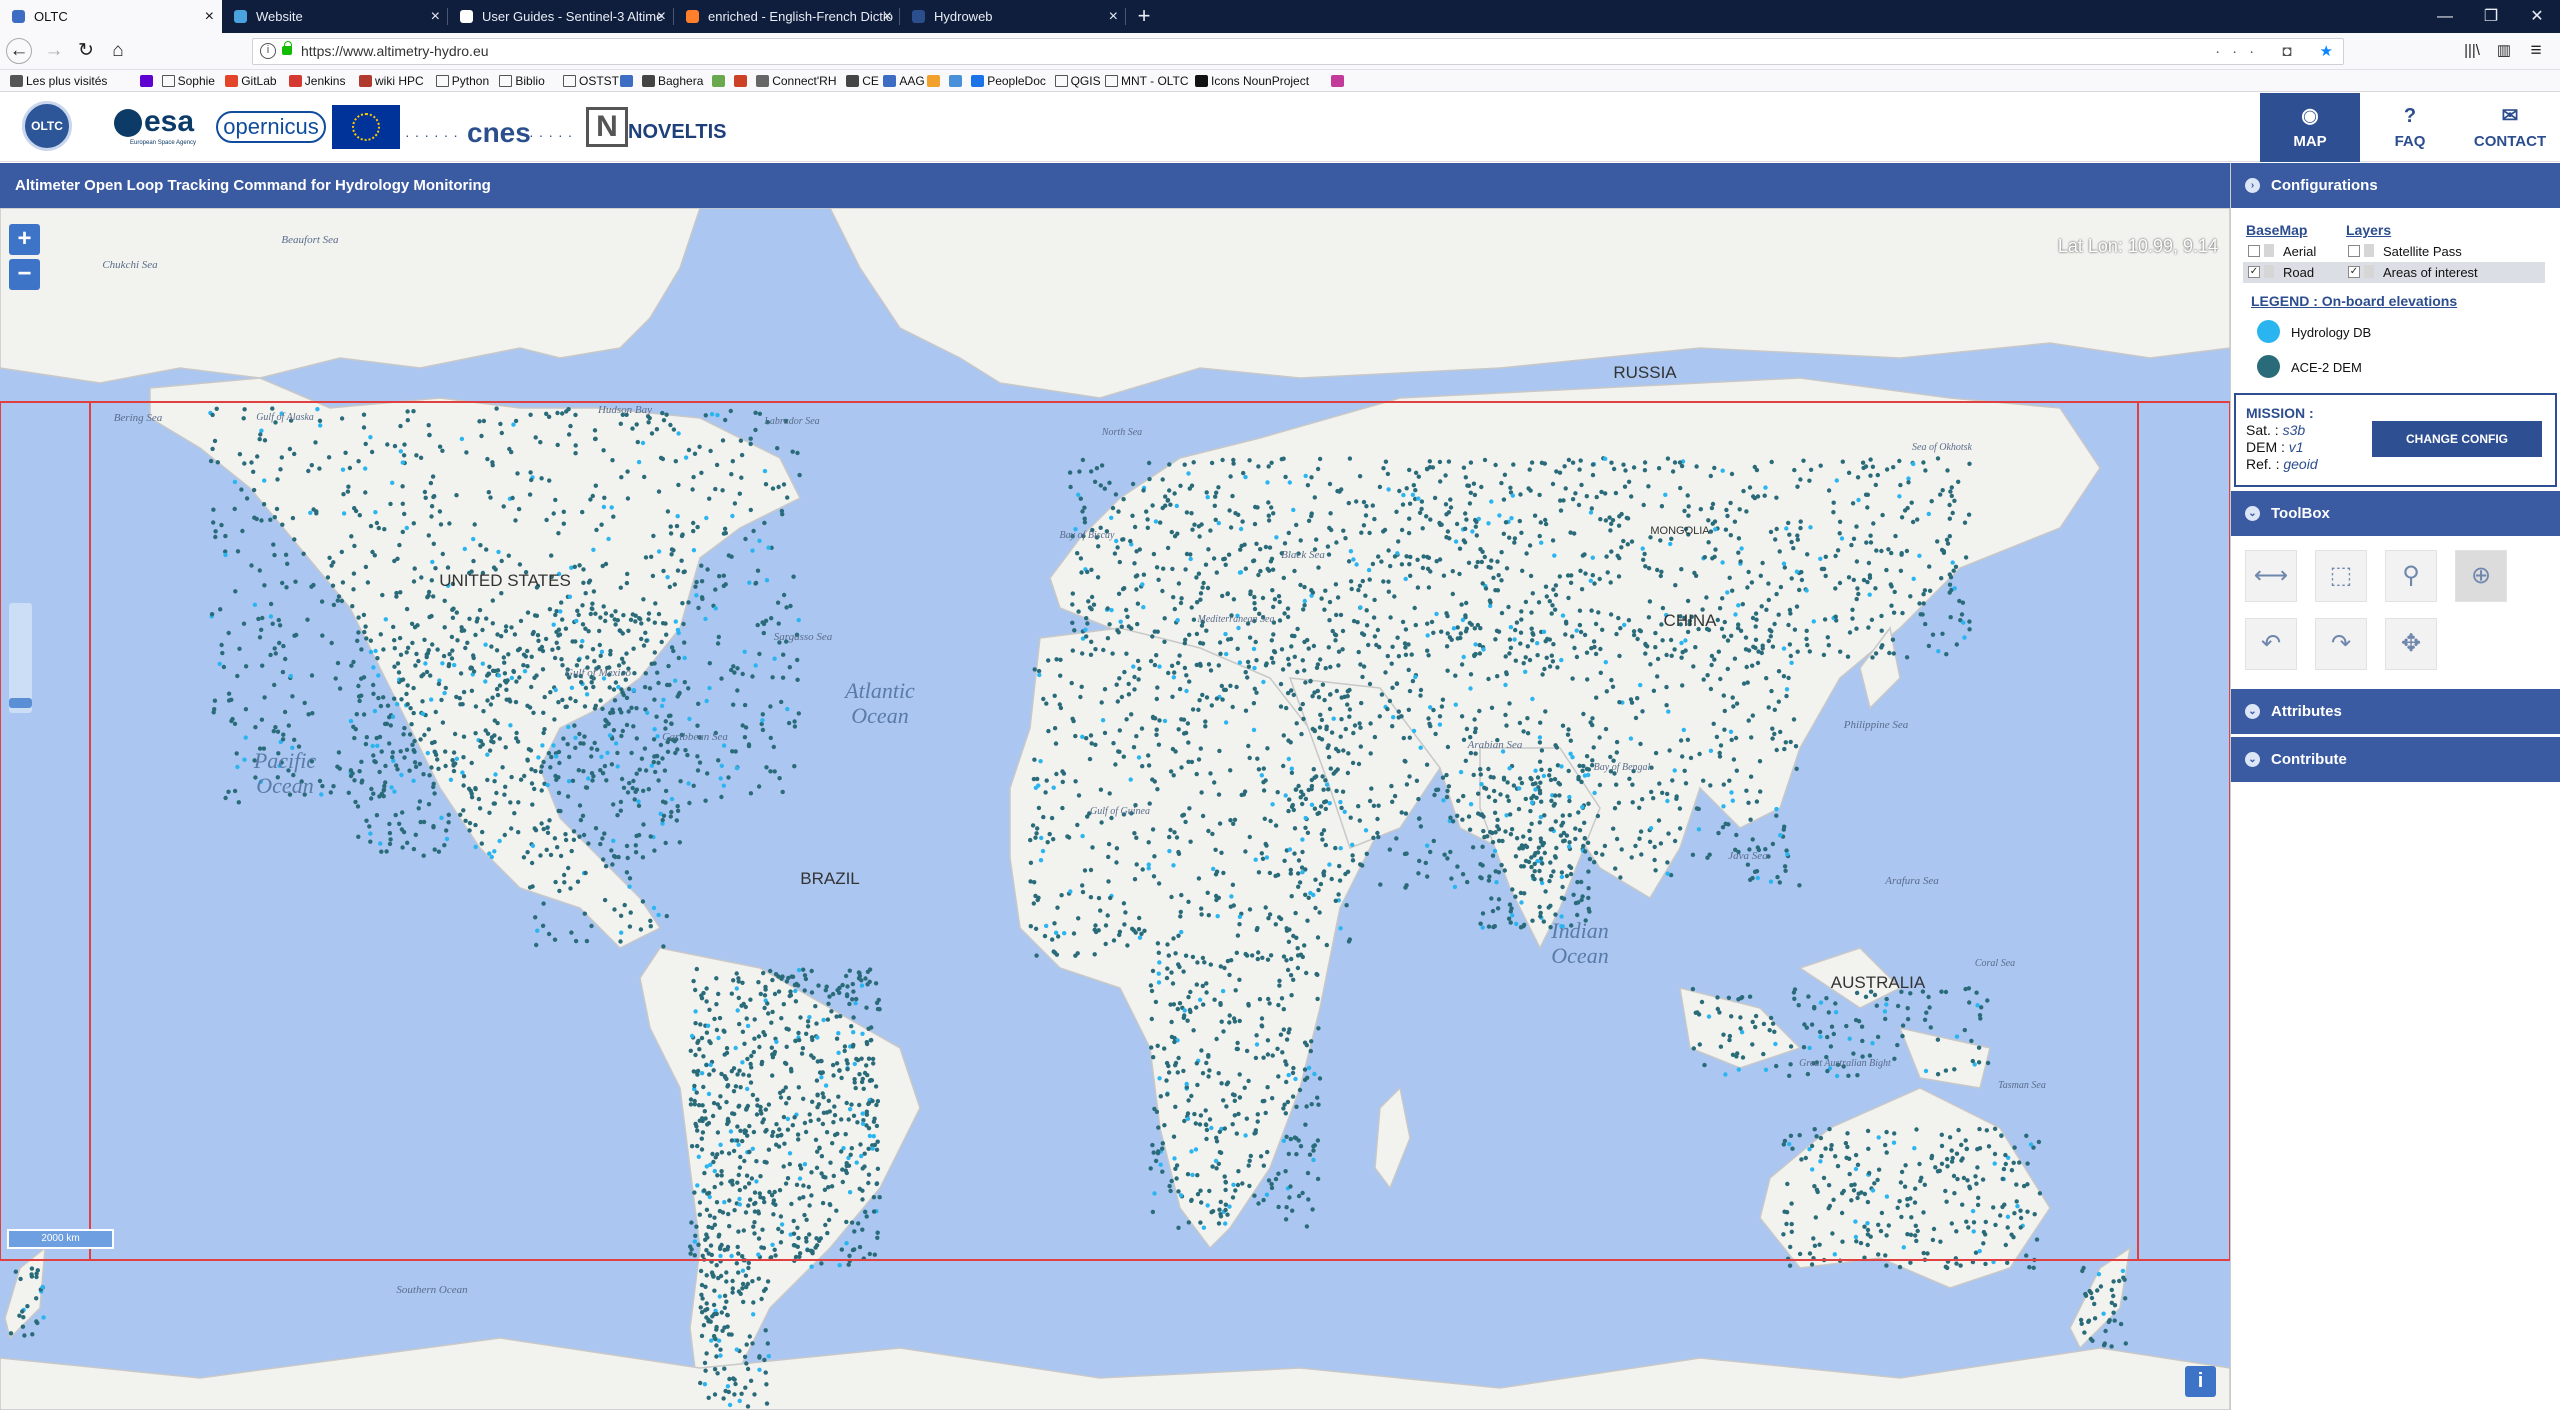 The height and width of the screenshot is (1410, 2560). Describe the element at coordinates (904, 81) in the screenshot. I see `bookmark-item: AAG` at that location.